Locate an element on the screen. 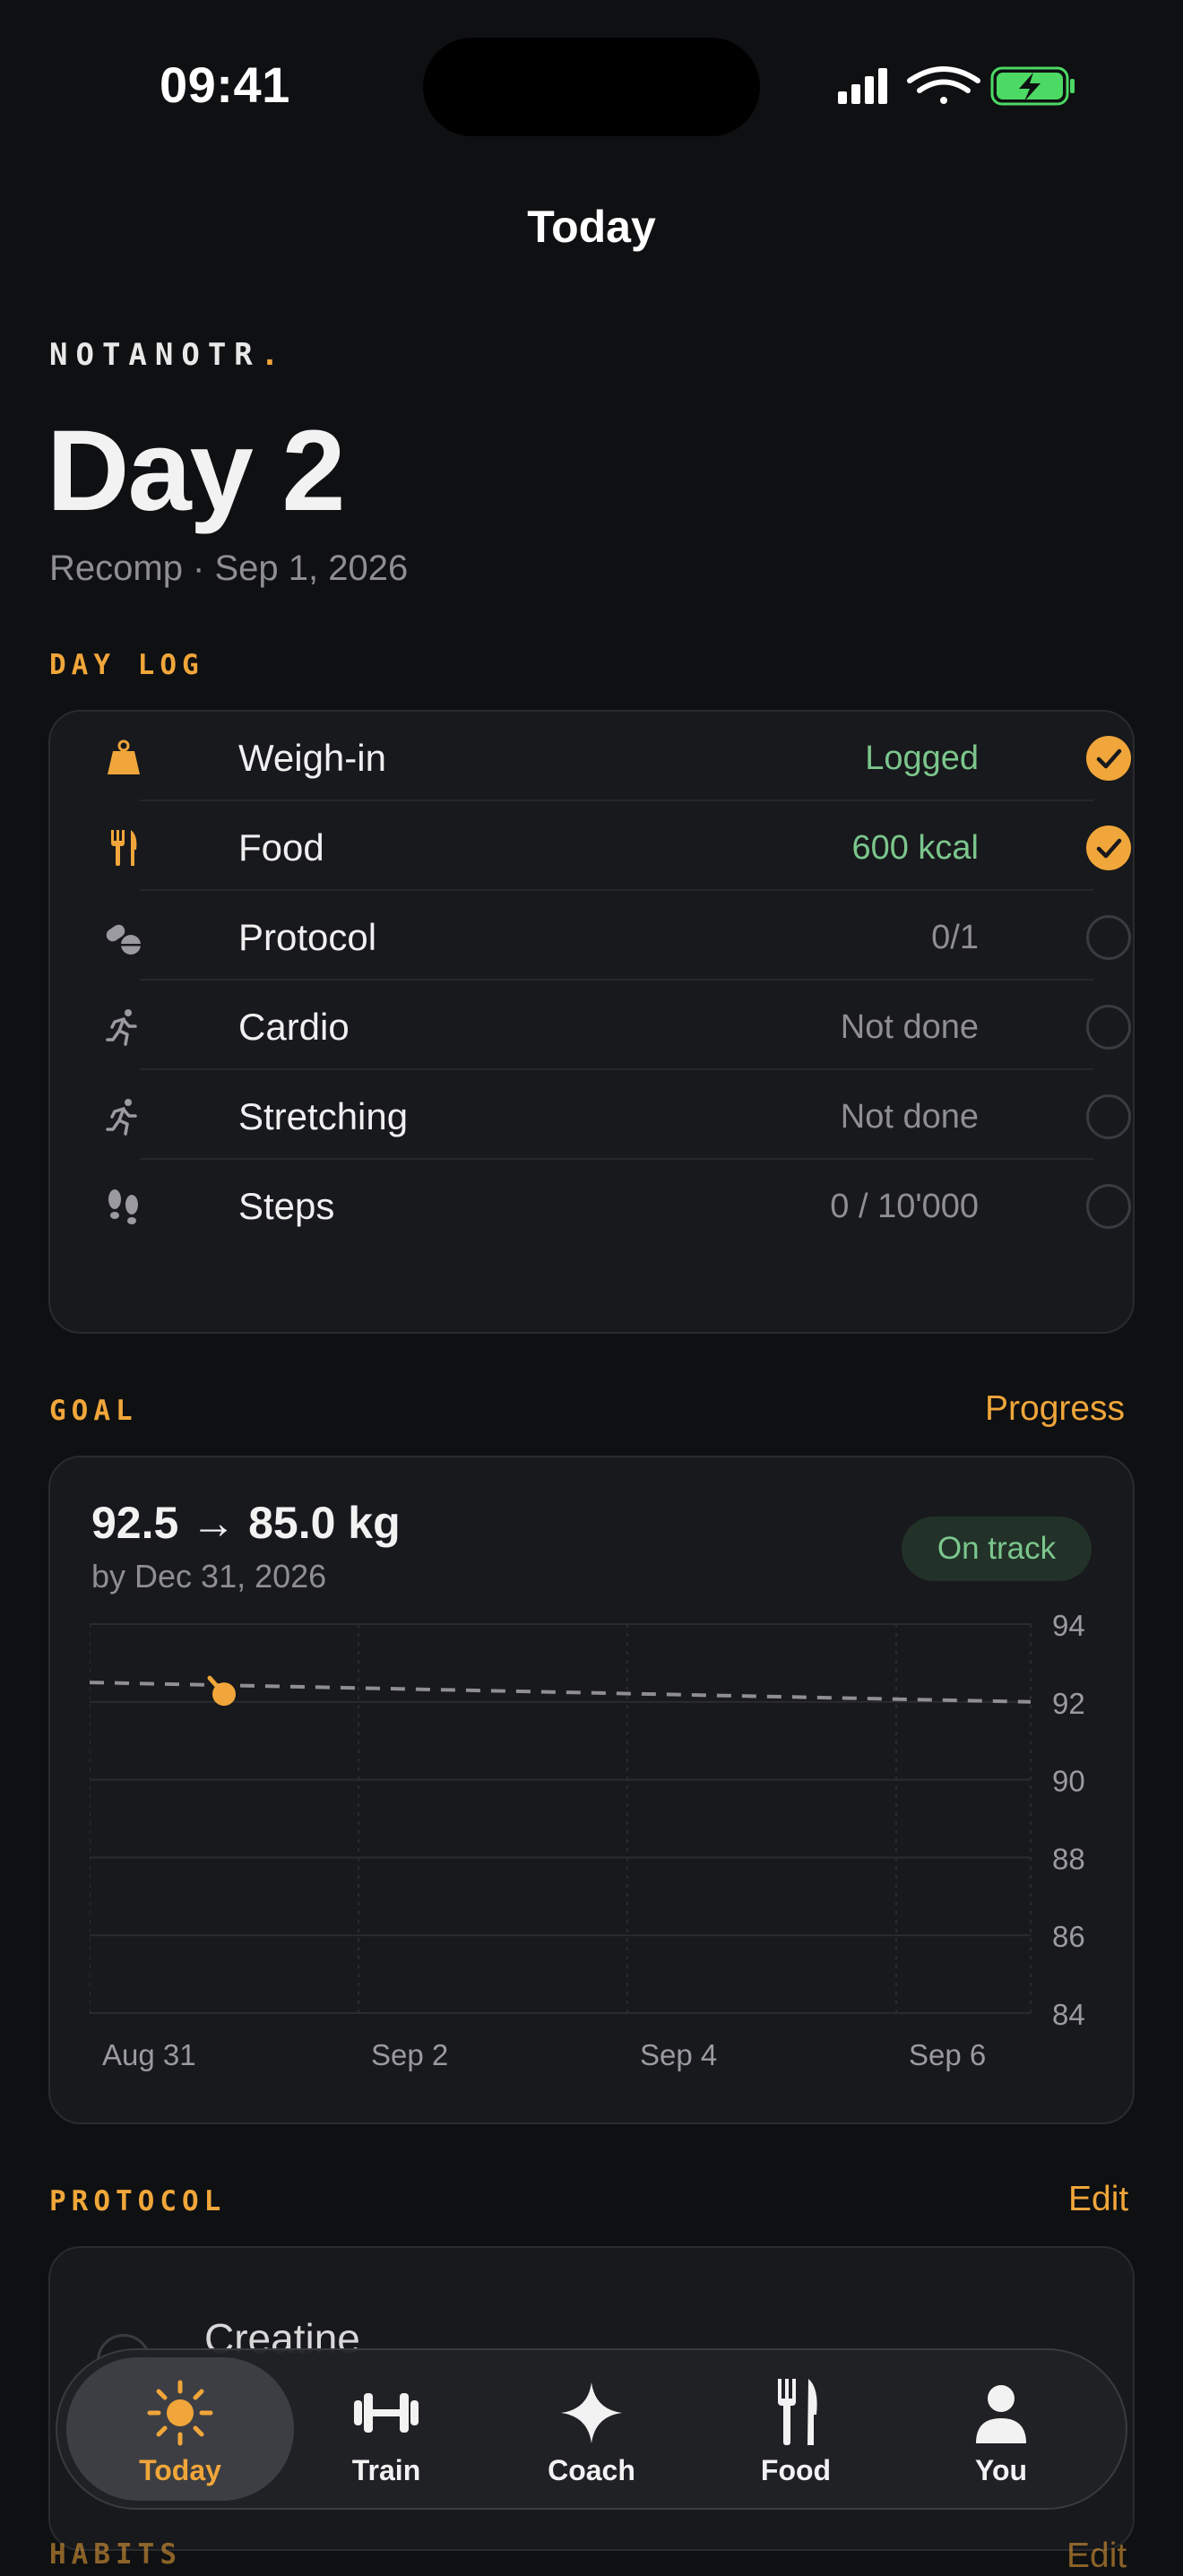 This screenshot has height=2576, width=1183. day-log-row-stretching: Stretching Not done is located at coordinates (616, 1115).